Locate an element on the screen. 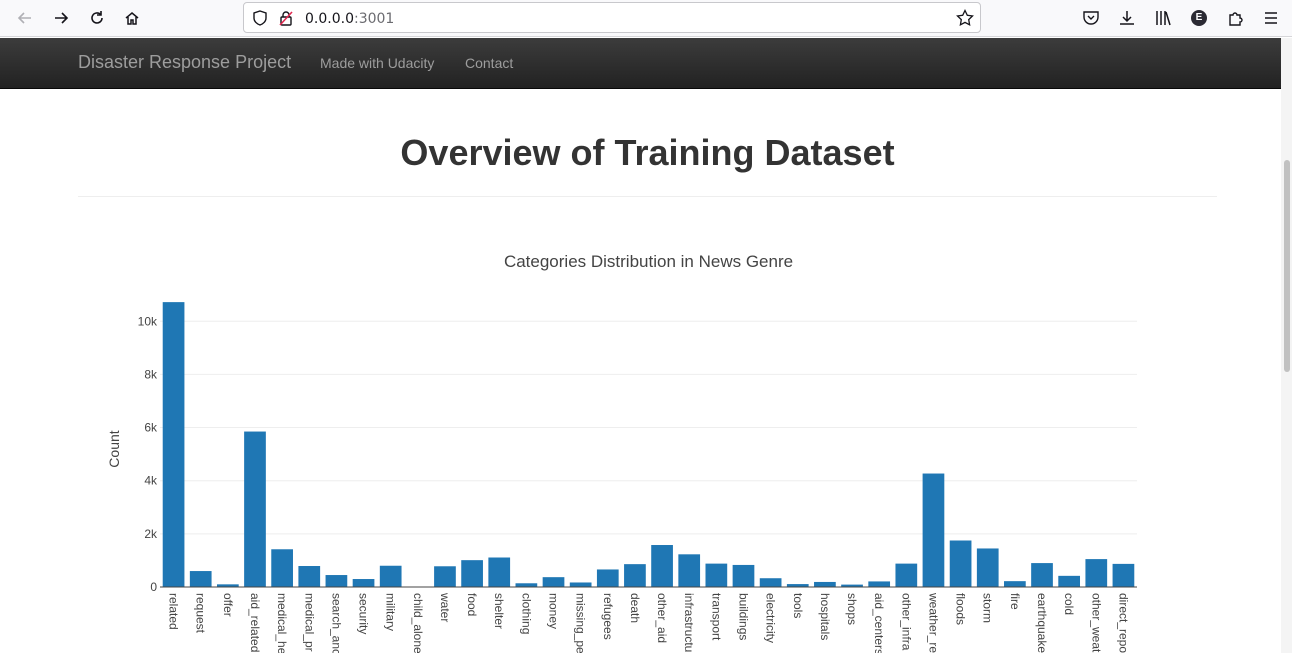 The image size is (1292, 653). x-tick-label: medical_he is located at coordinates (282, 623).